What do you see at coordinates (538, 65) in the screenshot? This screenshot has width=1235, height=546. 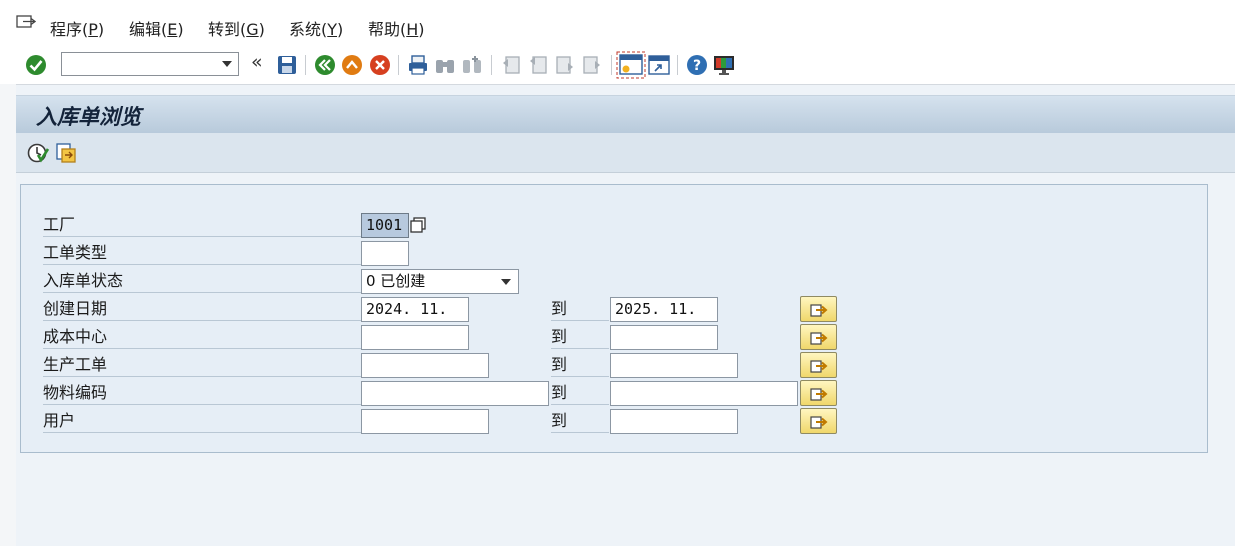 I see `previous-page-icon` at bounding box center [538, 65].